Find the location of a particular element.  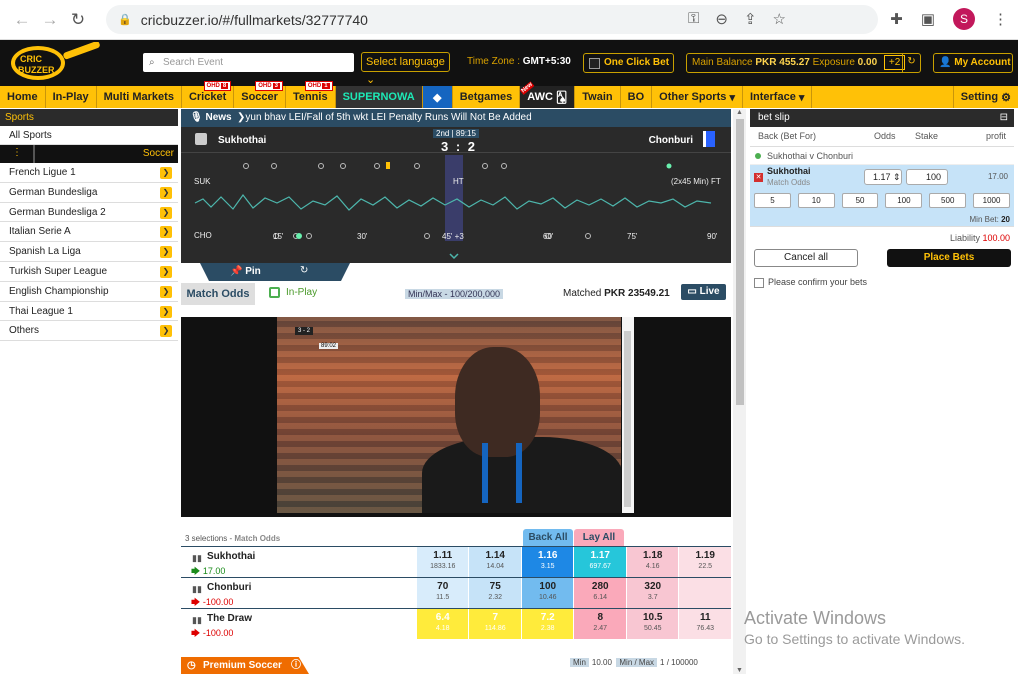

odds-size: 1833.16 is located at coordinates (443, 566).